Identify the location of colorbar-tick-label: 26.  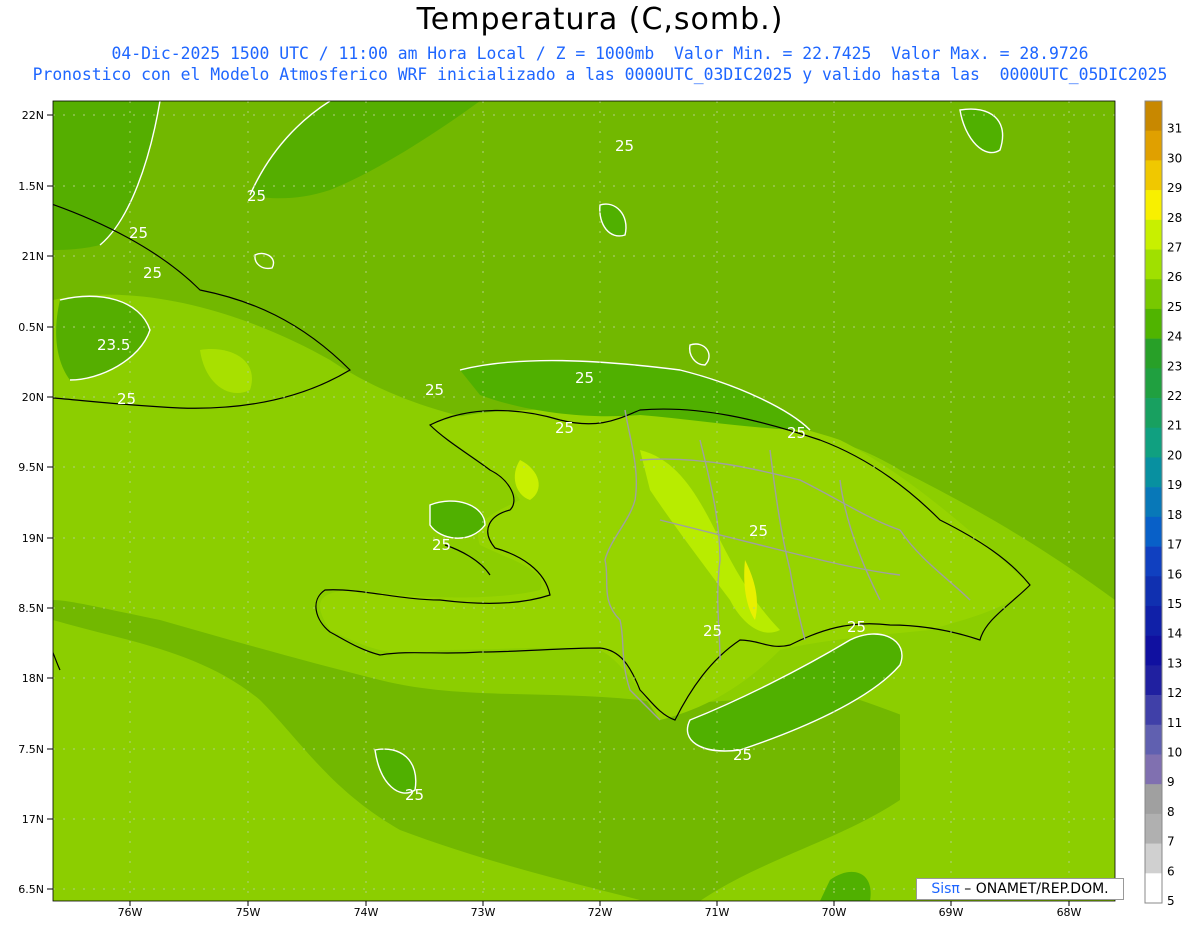
(1174, 277).